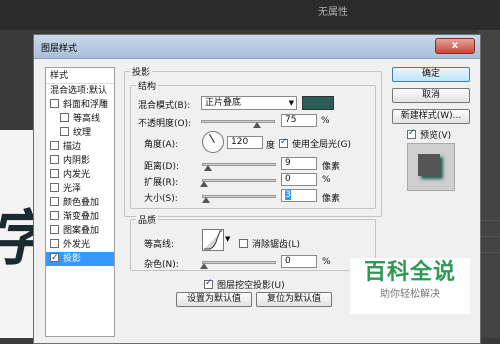 The width and height of the screenshot is (500, 344). I want to click on structure-legend: 结构, so click(147, 85).